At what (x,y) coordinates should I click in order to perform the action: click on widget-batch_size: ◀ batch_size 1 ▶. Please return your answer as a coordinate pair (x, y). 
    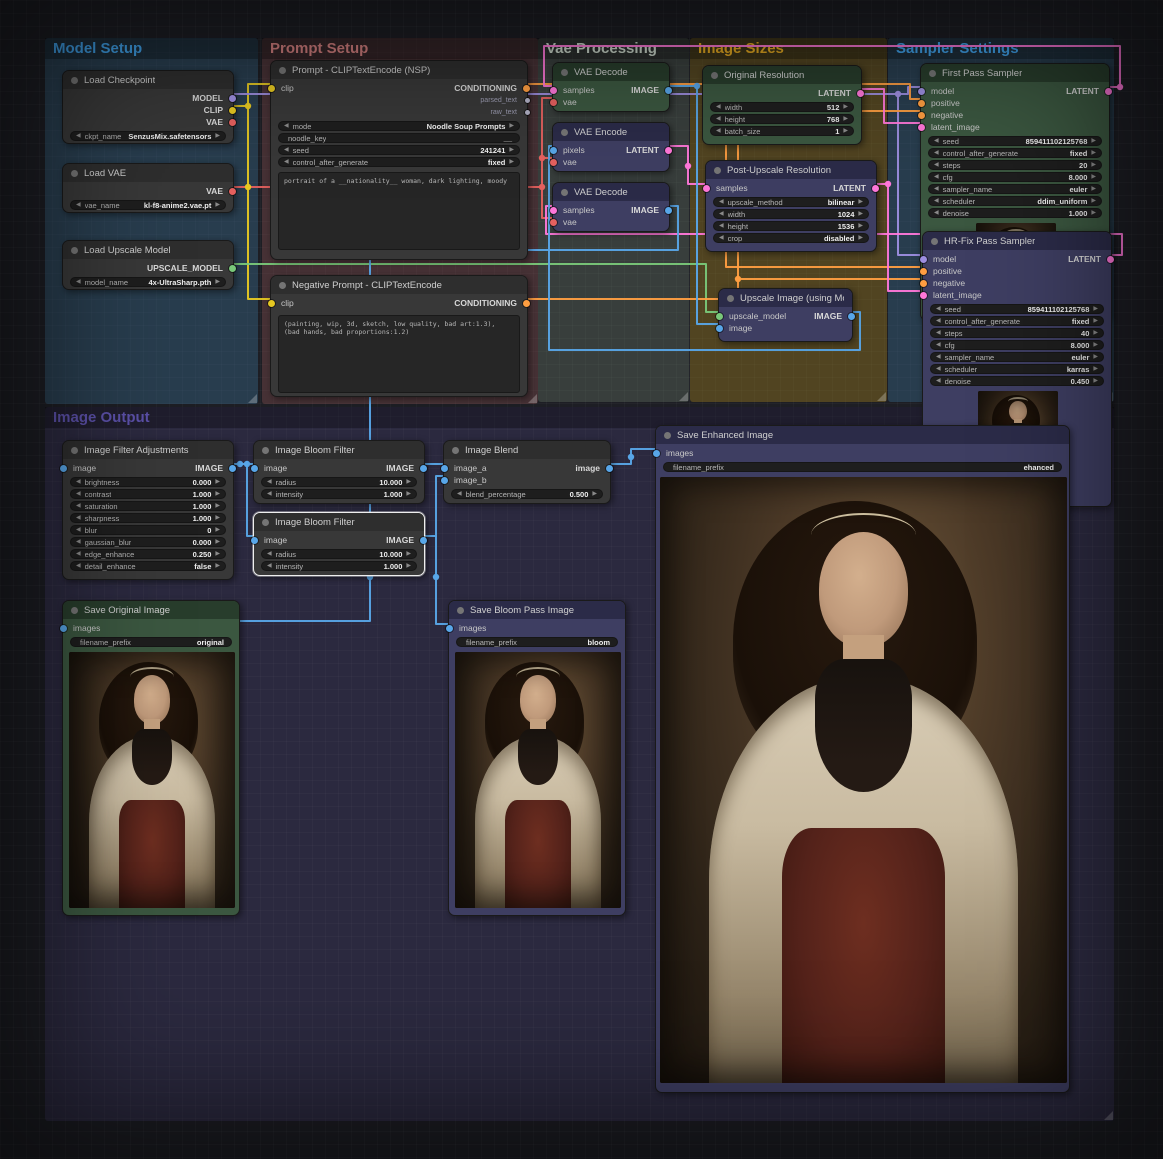
    Looking at the image, I should click on (782, 131).